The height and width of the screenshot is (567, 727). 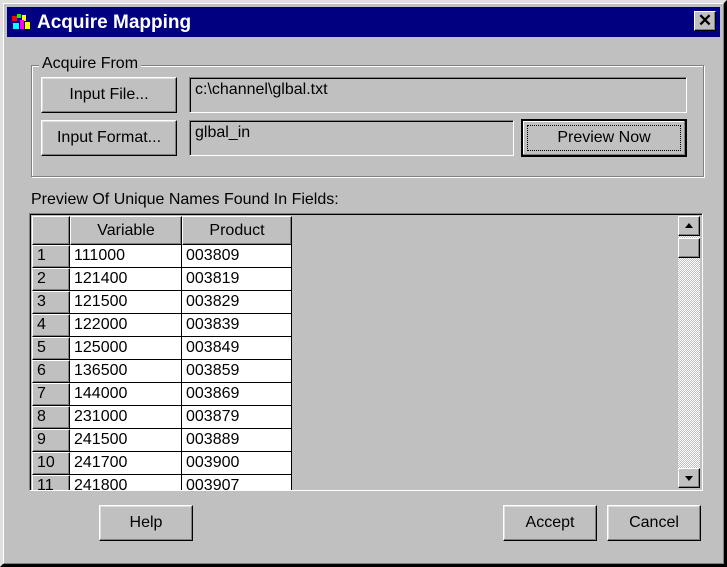 I want to click on row-header: 6, so click(x=51, y=371).